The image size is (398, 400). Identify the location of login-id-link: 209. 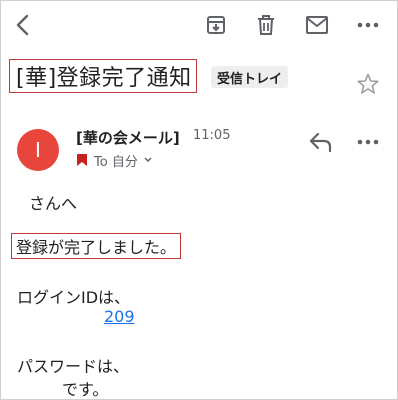
(119, 316).